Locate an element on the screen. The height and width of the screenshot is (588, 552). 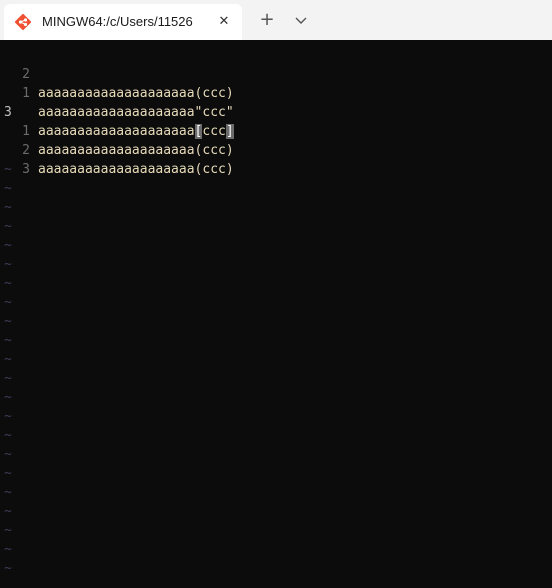
line-text: aaaaaaaaaaaaaaaaaaaa"ccc" is located at coordinates (136, 112).